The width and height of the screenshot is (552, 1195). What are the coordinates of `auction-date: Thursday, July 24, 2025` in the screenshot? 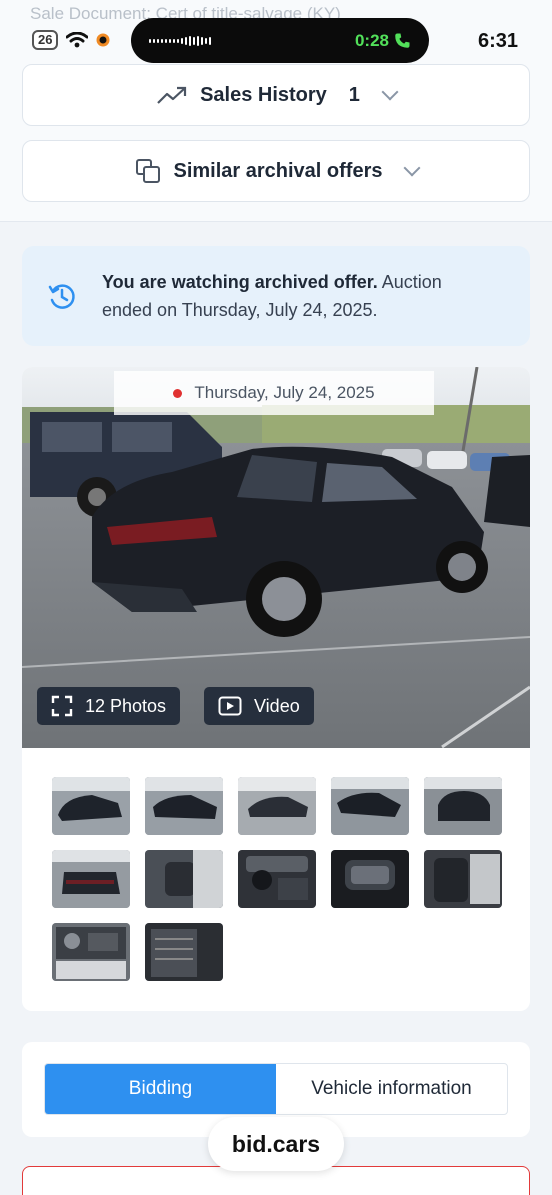 It's located at (284, 392).